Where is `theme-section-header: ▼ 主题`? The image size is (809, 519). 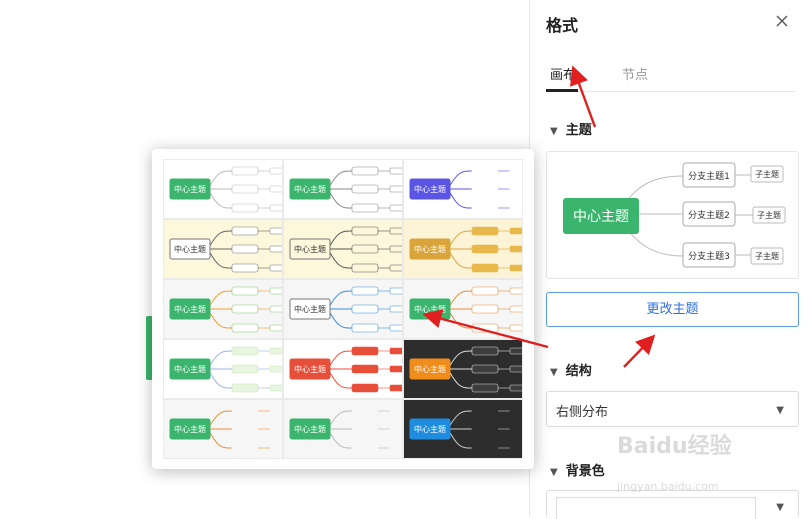
theme-section-header: ▼ 主题 is located at coordinates (571, 128).